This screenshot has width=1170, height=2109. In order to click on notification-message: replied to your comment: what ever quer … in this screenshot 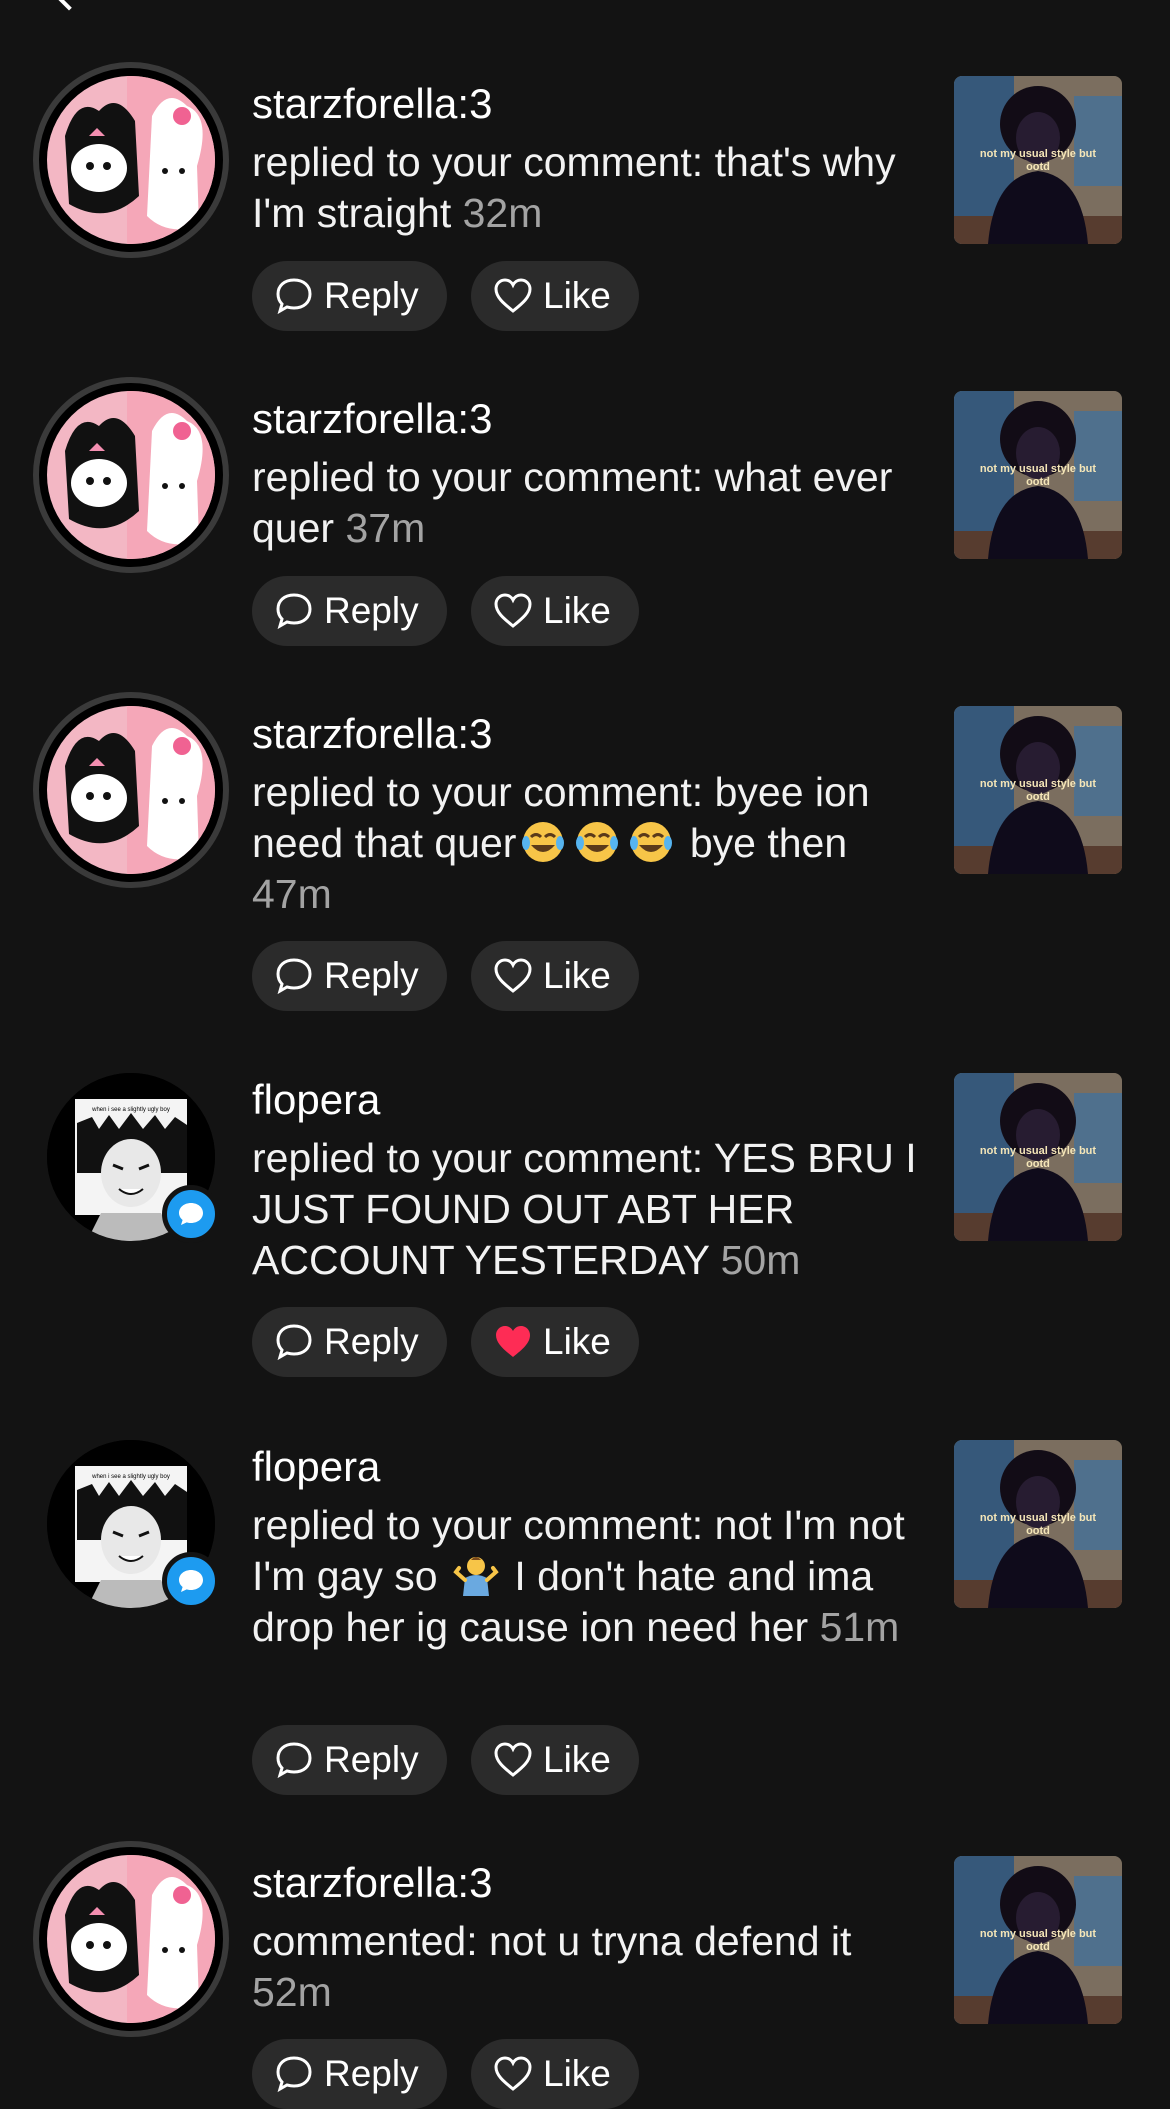, I will do `click(587, 503)`.